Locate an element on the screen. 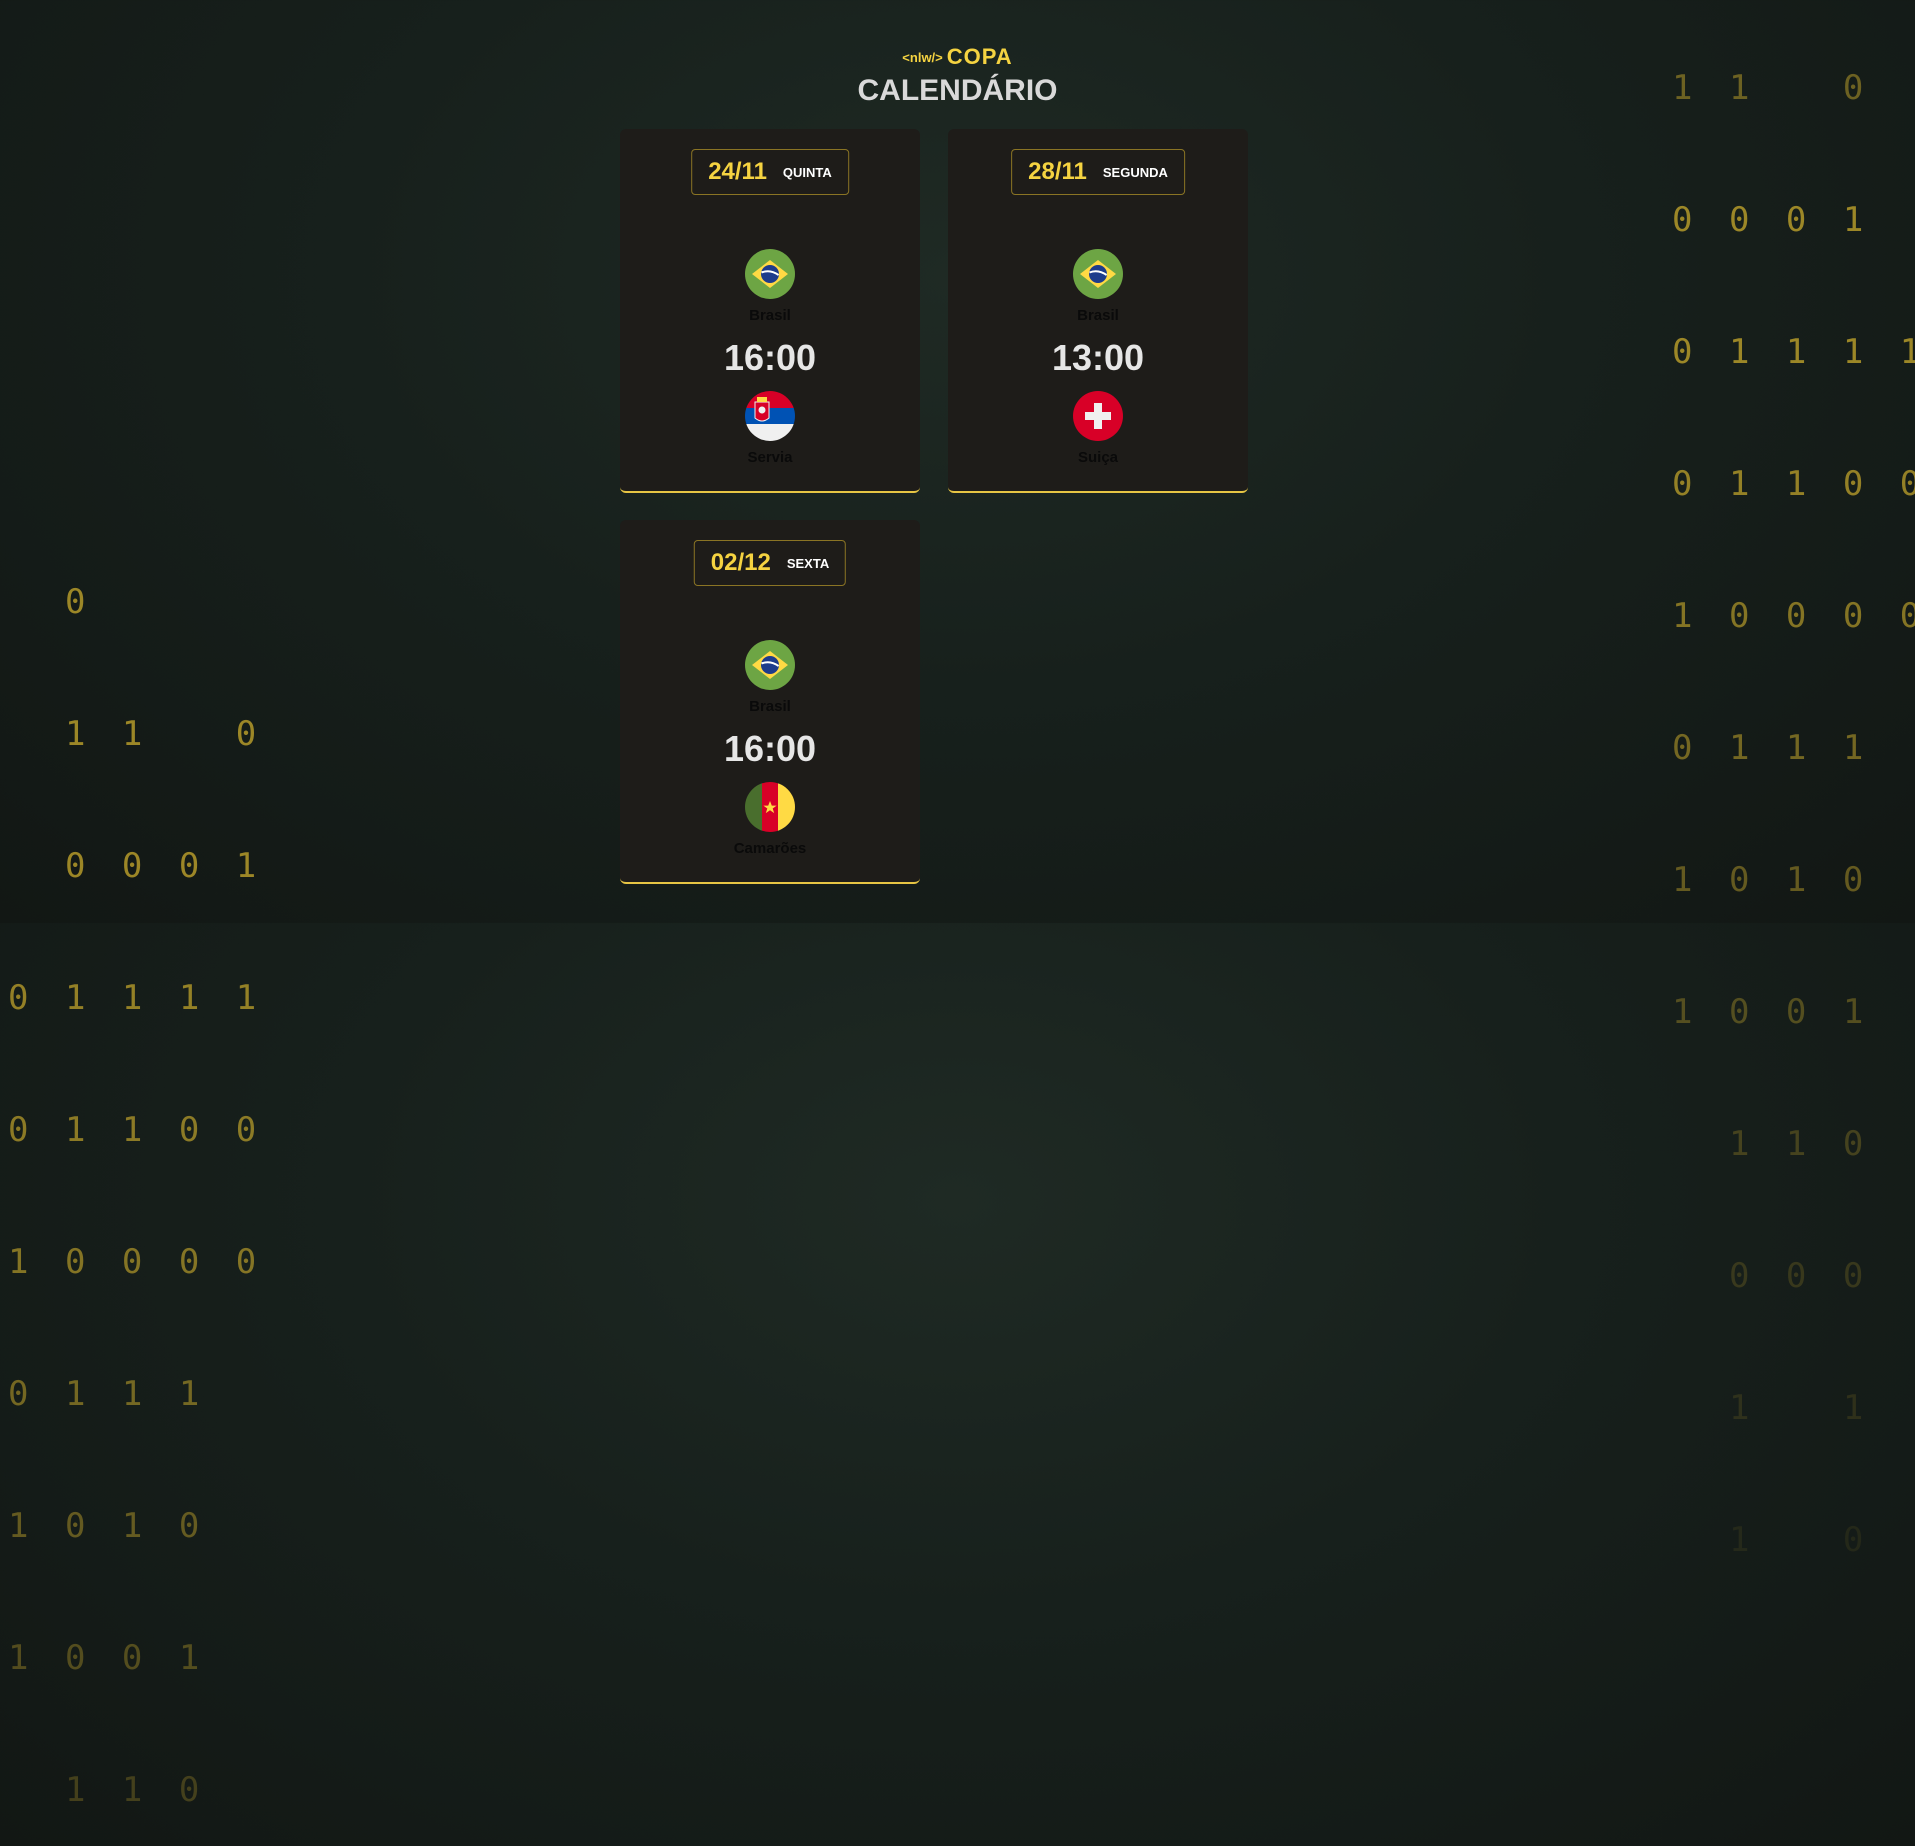  match-date-box: 02/12 SEXTA is located at coordinates (770, 563).